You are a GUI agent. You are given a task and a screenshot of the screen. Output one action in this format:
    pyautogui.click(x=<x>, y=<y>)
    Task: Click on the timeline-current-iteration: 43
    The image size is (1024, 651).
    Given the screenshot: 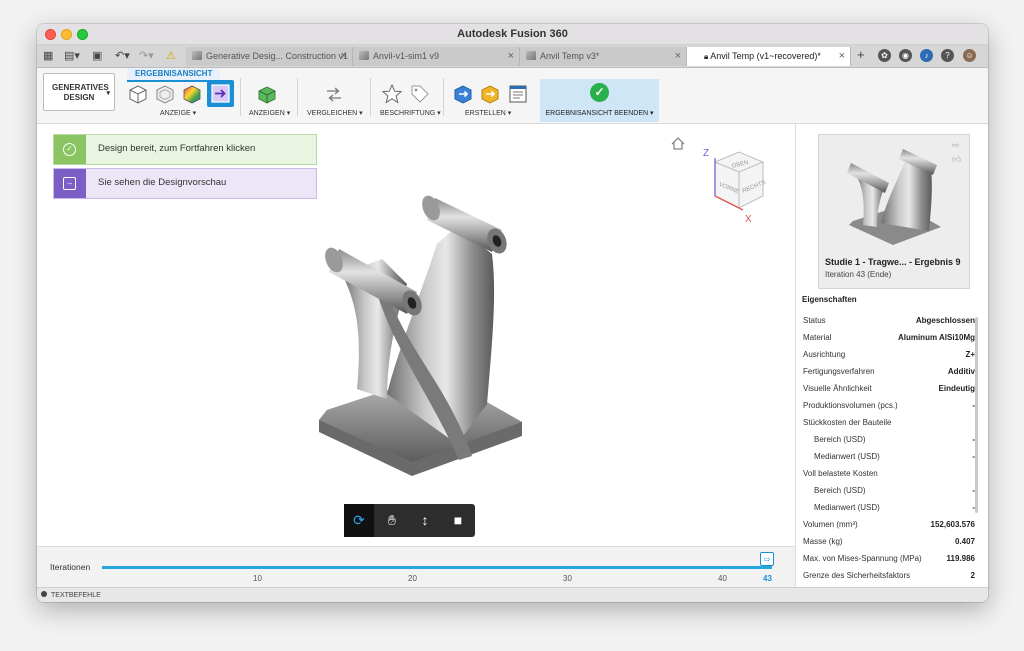 What is the action you would take?
    pyautogui.click(x=767, y=578)
    